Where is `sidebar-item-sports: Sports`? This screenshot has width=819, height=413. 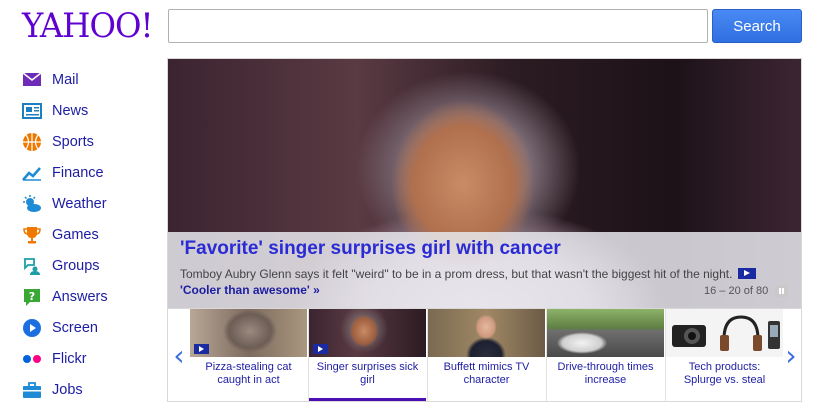 sidebar-item-sports: Sports is located at coordinates (92, 141).